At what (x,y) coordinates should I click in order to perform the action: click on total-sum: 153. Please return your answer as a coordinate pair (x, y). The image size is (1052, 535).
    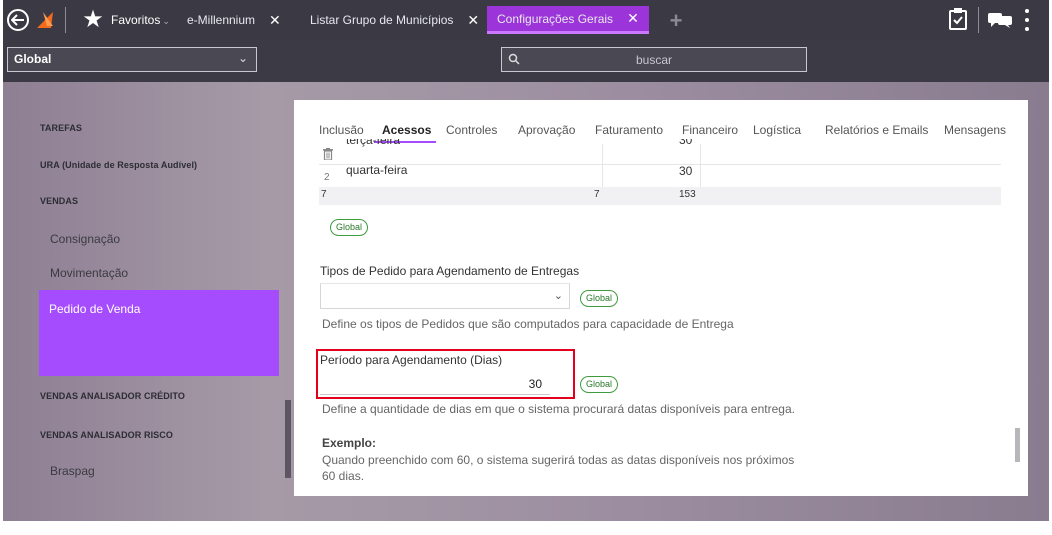
    Looking at the image, I should click on (687, 194).